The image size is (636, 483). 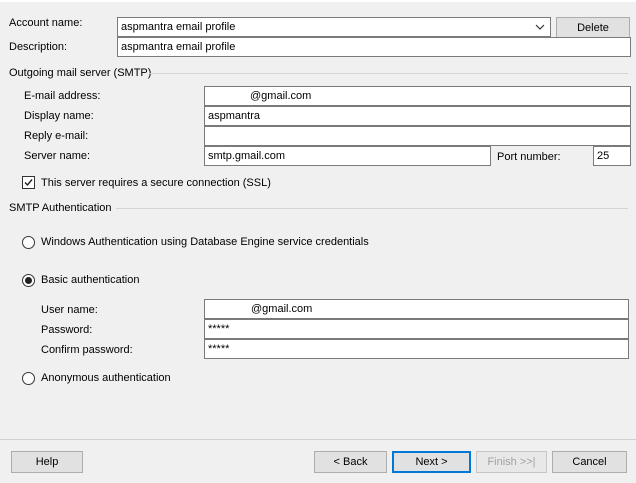 I want to click on reply-email-label: Reply e-mail:, so click(x=56, y=136).